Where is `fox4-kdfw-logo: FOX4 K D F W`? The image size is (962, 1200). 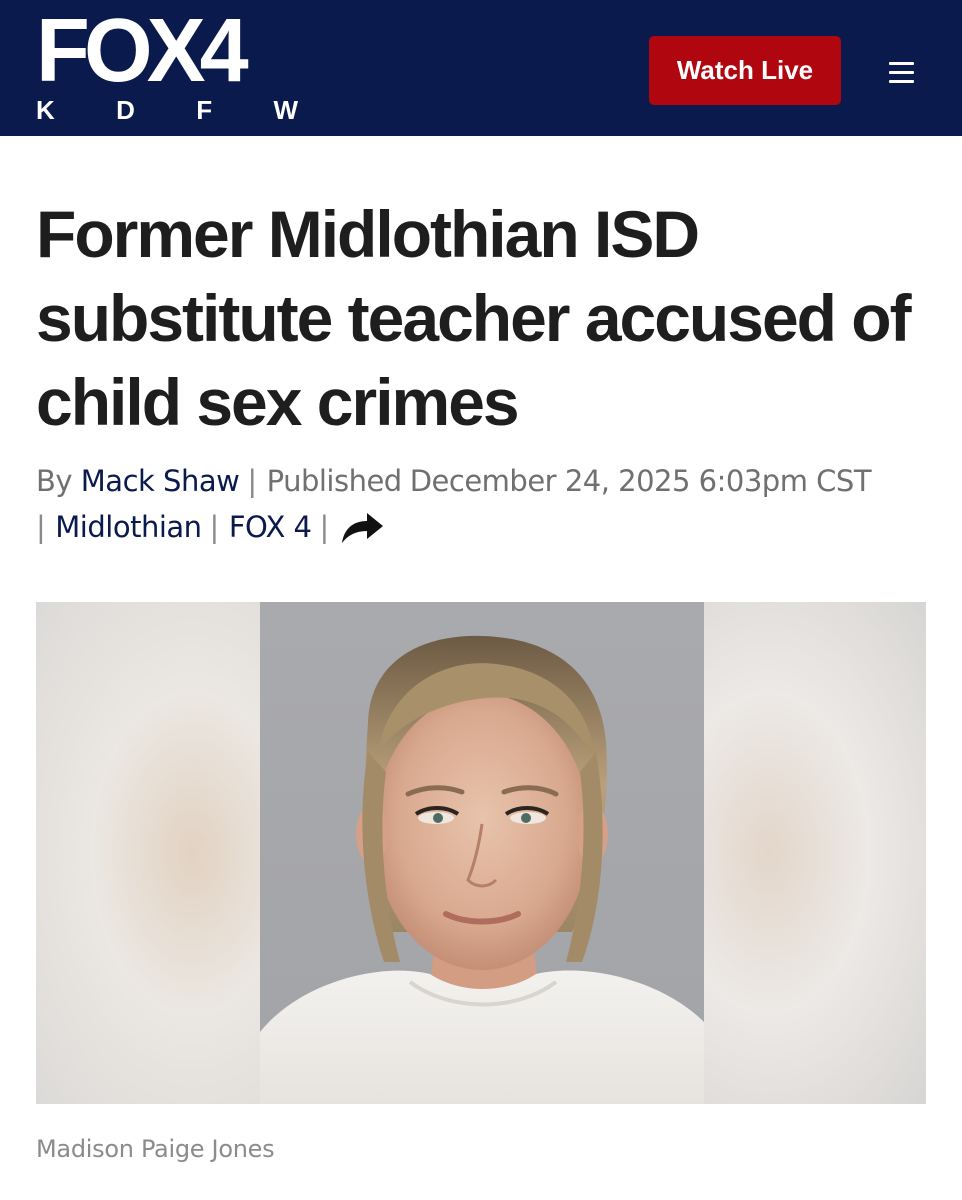 fox4-kdfw-logo: FOX4 K D F W is located at coordinates (167, 65).